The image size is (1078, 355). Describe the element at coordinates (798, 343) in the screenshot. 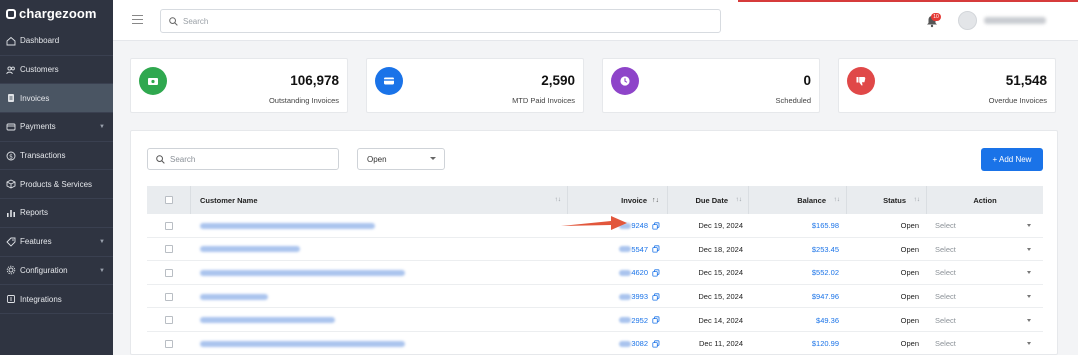

I see `balance-link: $120.99` at that location.